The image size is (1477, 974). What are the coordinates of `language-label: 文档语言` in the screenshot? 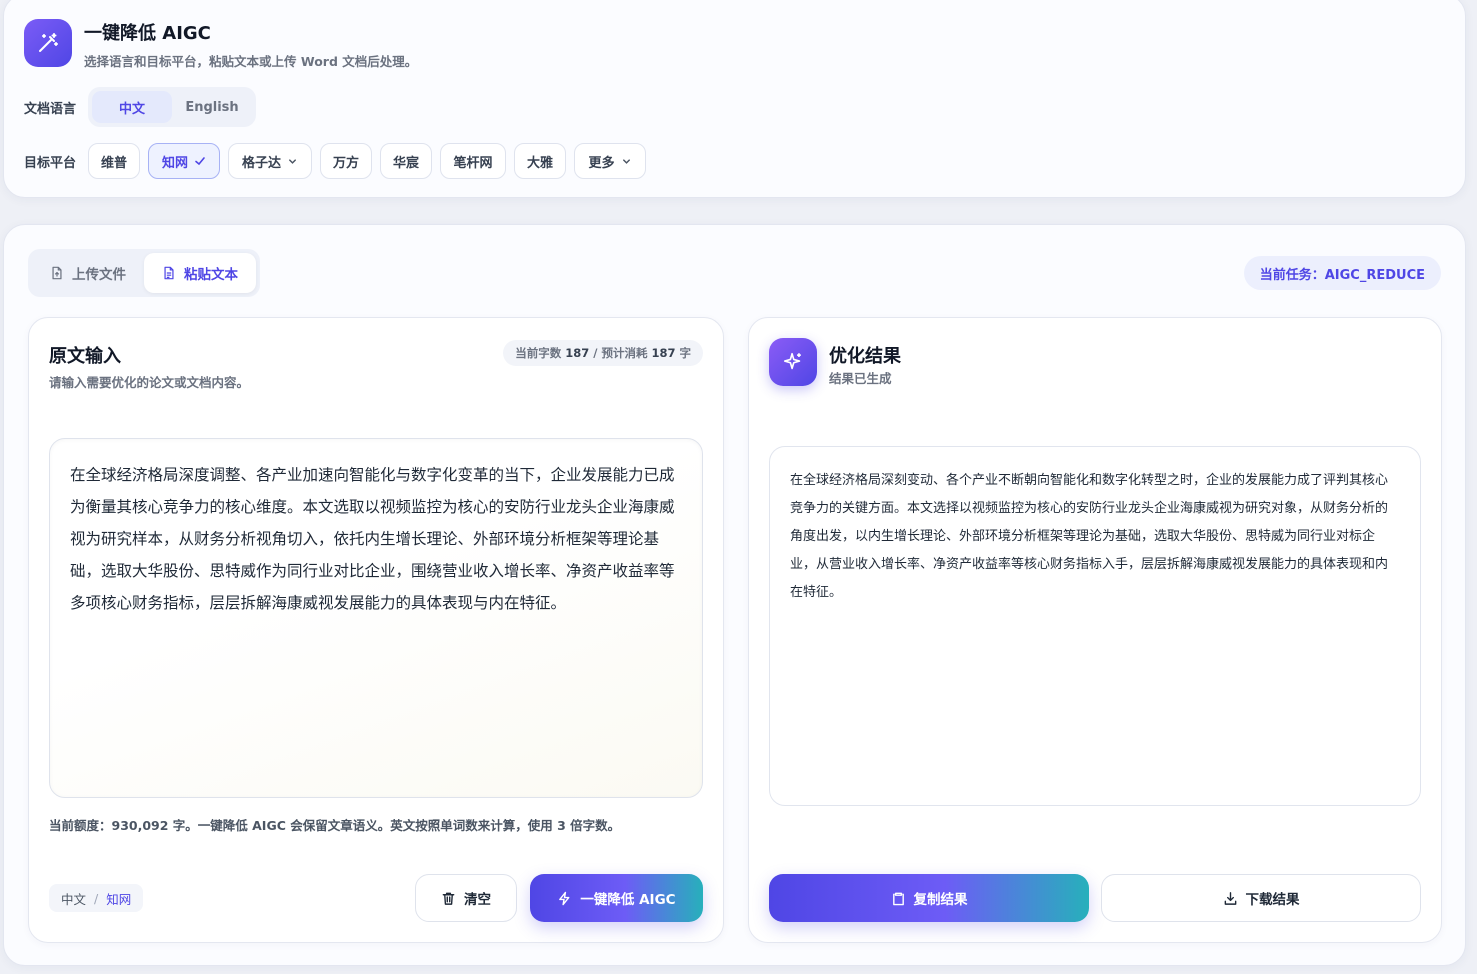 It's located at (50, 109).